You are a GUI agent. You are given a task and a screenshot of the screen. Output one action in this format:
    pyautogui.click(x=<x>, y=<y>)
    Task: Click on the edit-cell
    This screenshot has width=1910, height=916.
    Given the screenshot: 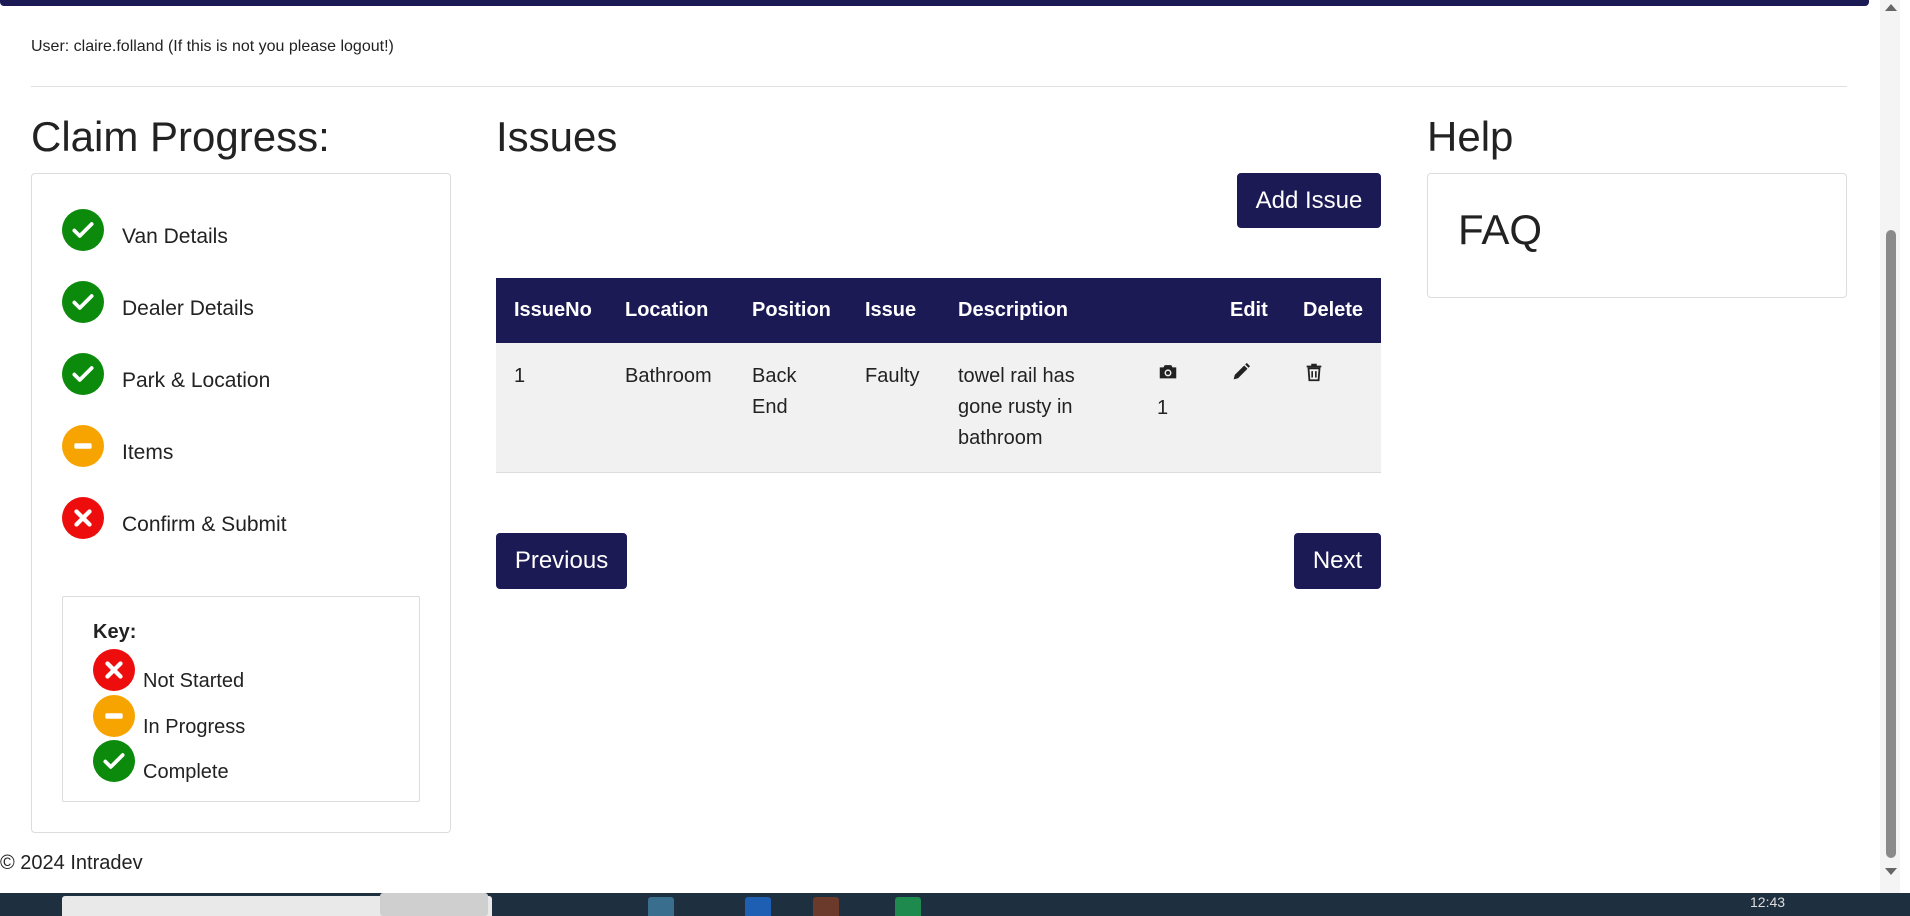 What is the action you would take?
    pyautogui.click(x=1248, y=408)
    